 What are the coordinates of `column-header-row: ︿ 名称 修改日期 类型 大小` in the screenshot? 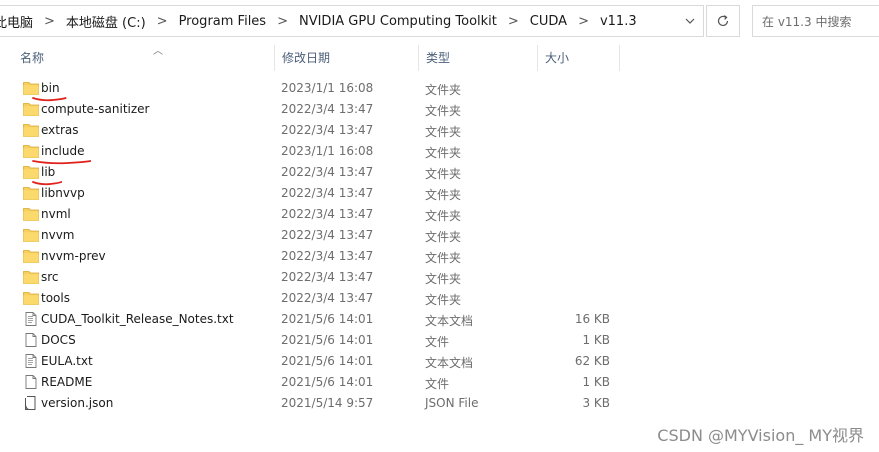 It's located at (310, 58).